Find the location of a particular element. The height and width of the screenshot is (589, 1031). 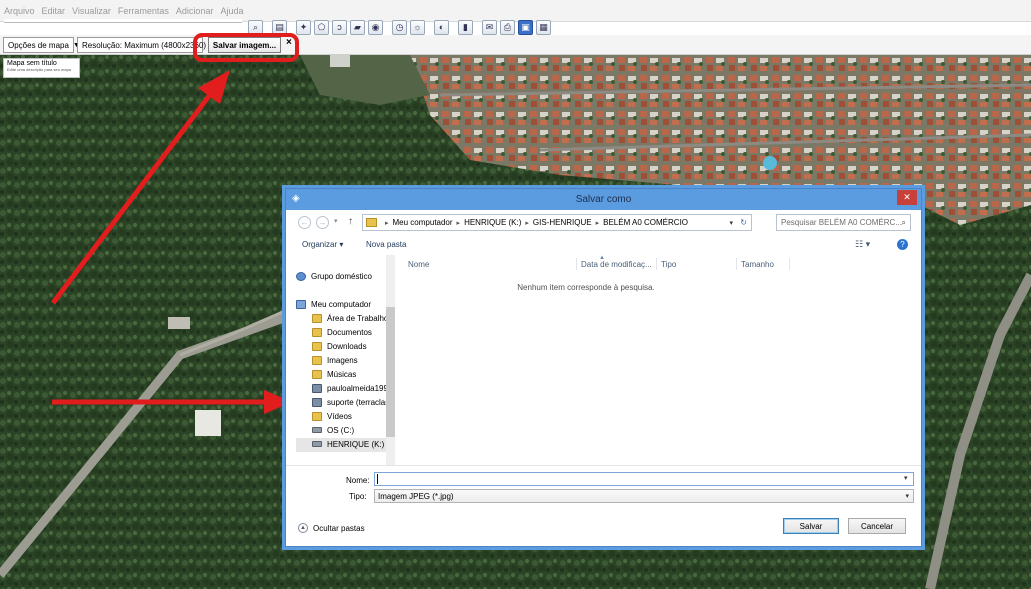

save-image-icon: ▣ is located at coordinates (525, 27).